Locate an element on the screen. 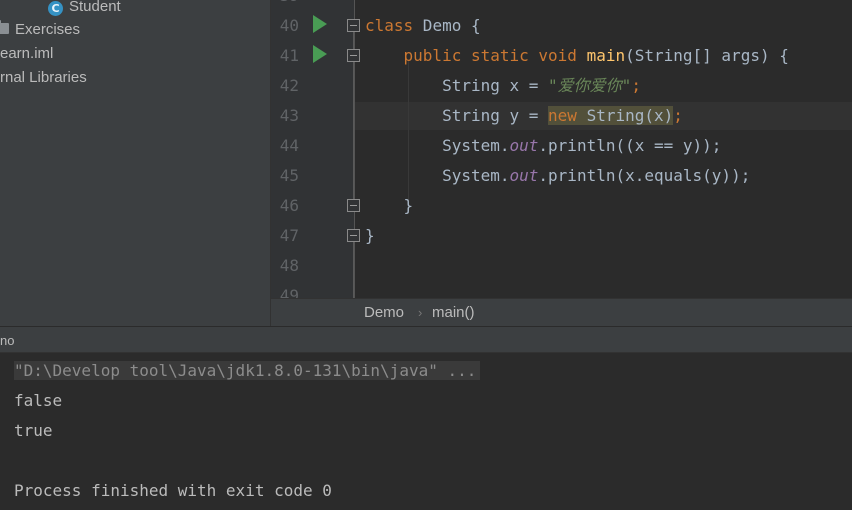 This screenshot has width=852, height=510. code-line-46: } is located at coordinates (389, 206).